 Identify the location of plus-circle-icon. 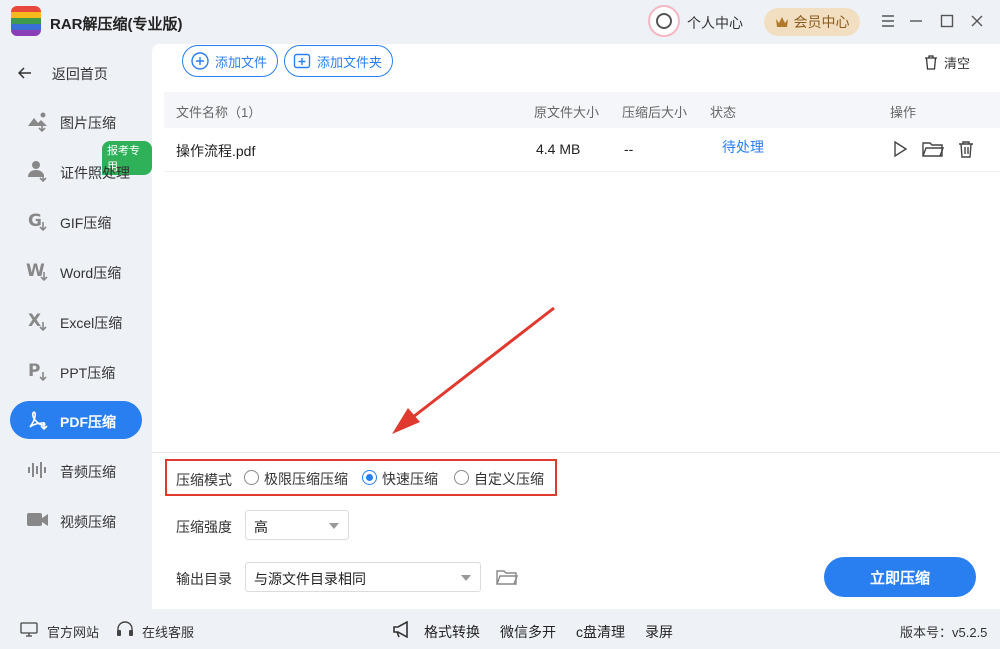
(200, 61).